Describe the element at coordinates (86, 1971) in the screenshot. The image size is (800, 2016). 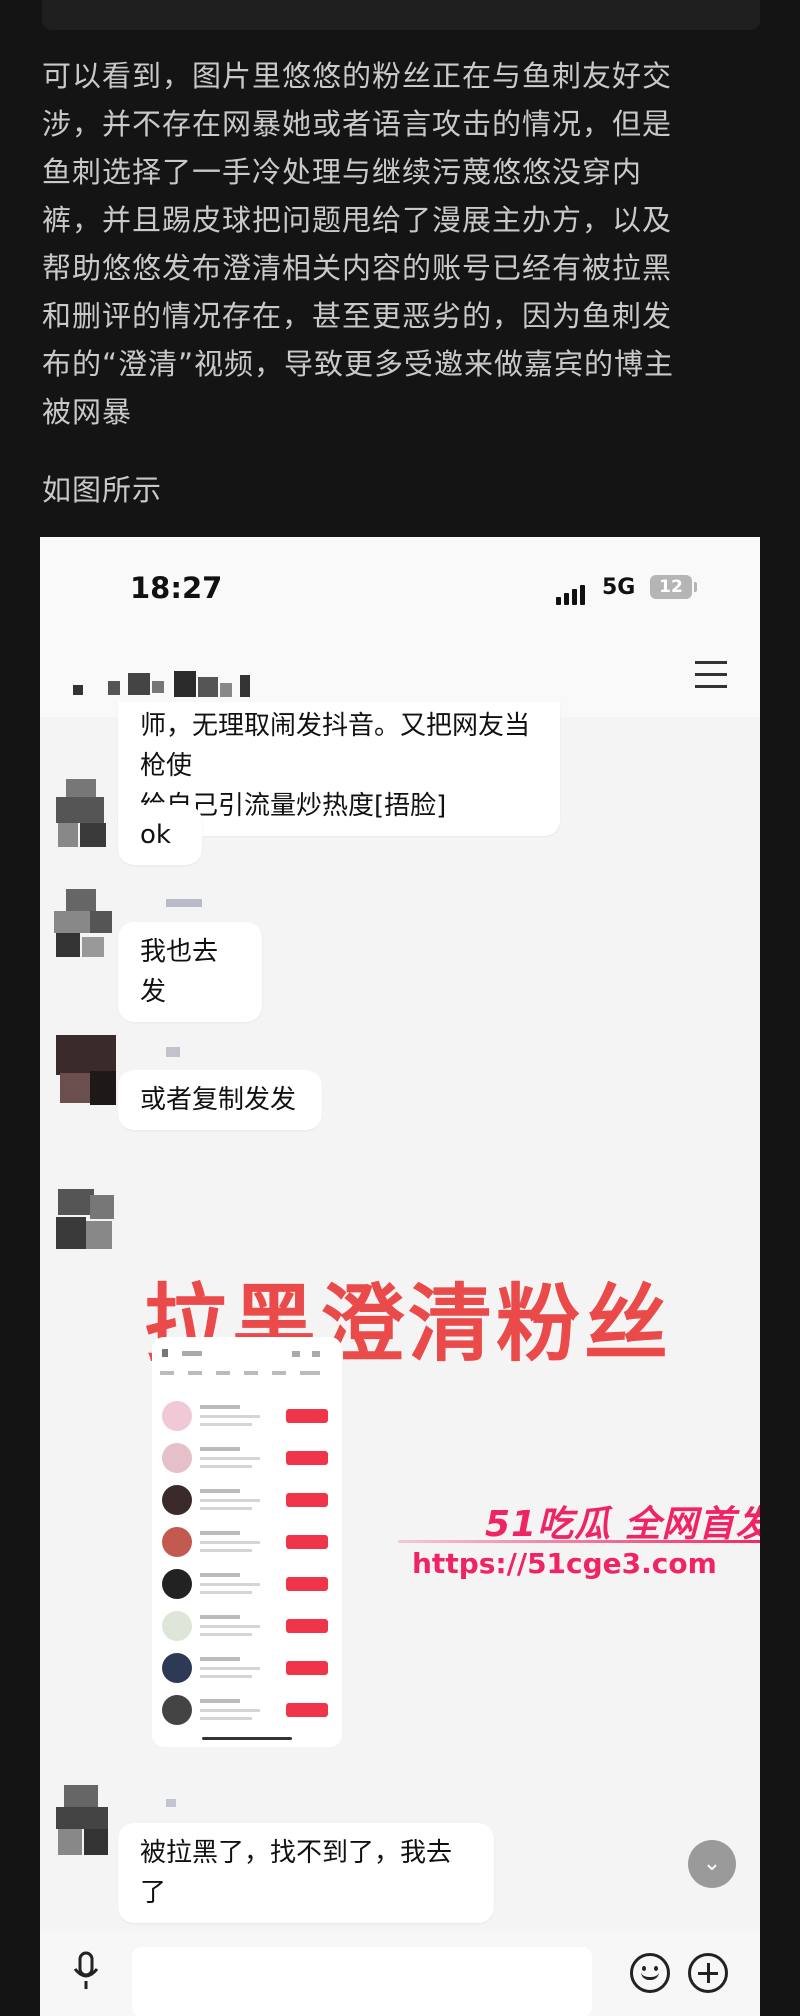
I see `voice-icon` at that location.